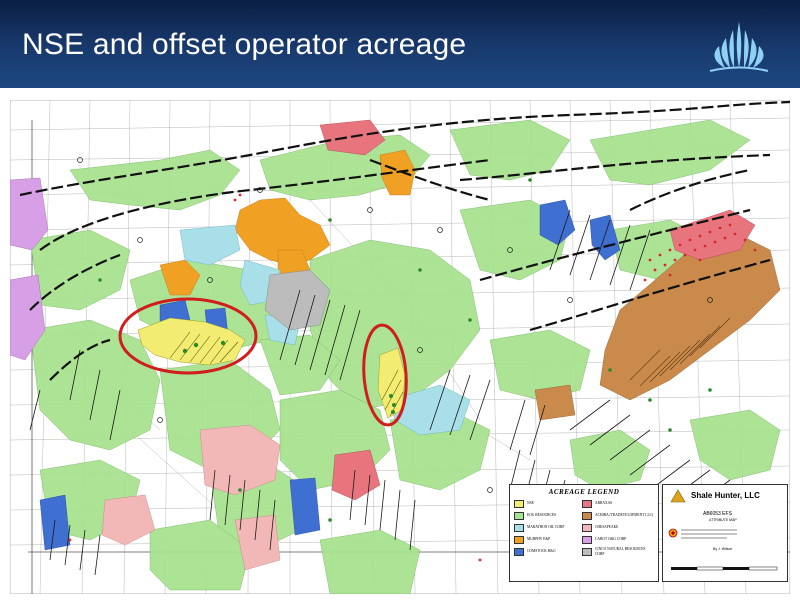  What do you see at coordinates (702, 533) in the screenshot?
I see `map-key-icons` at bounding box center [702, 533].